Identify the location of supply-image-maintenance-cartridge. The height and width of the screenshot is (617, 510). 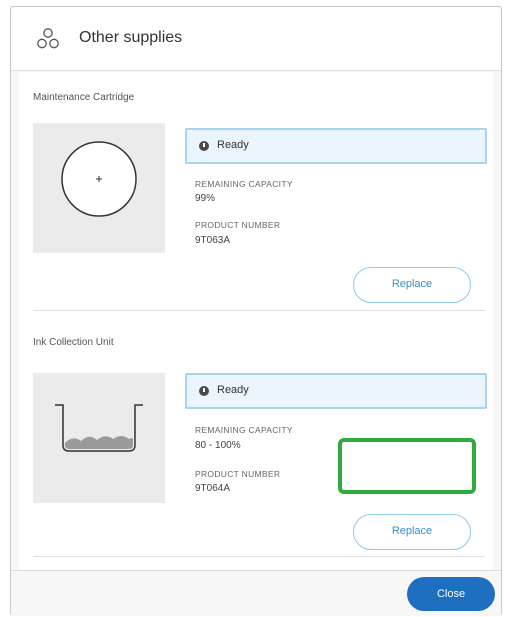
(99, 188).